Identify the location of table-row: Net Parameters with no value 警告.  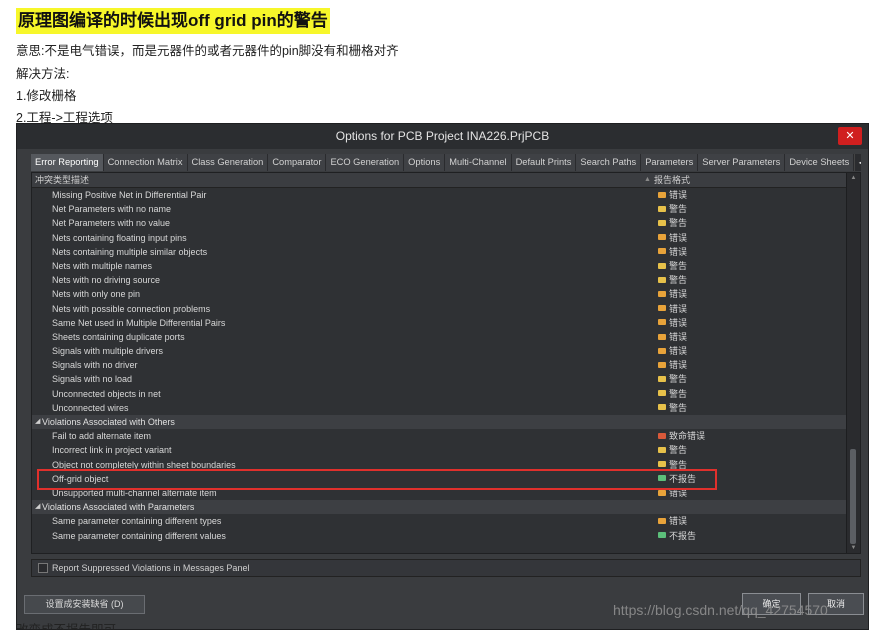
(440, 223).